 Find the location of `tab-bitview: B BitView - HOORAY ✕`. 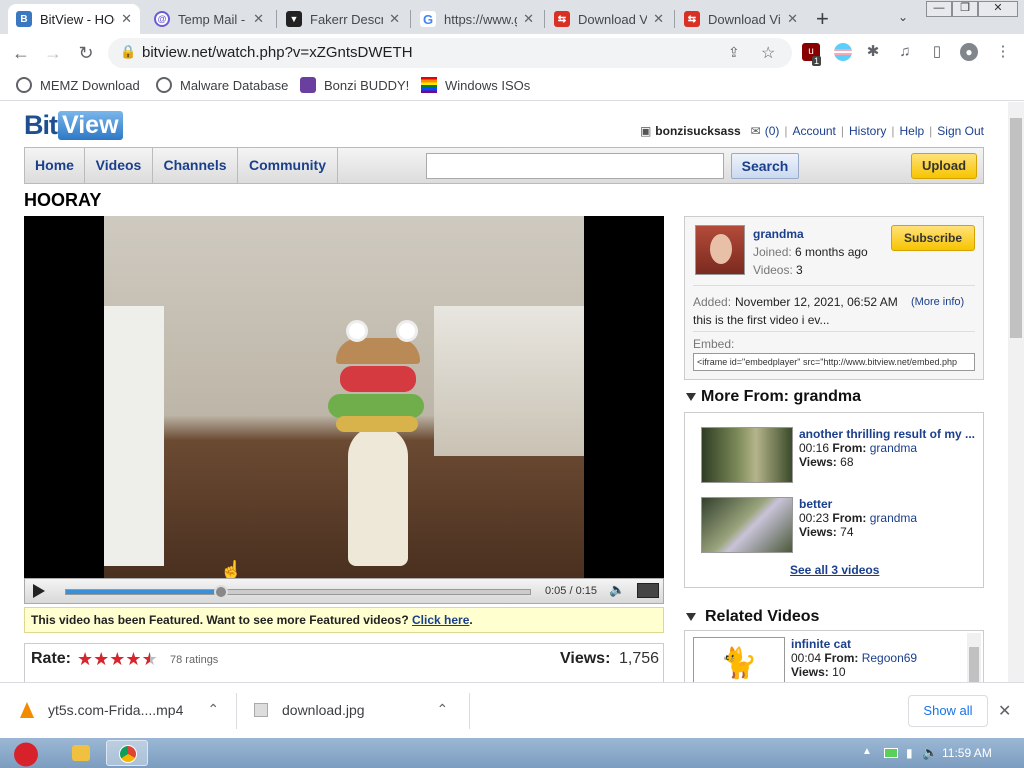

tab-bitview: B BitView - HOORAY ✕ is located at coordinates (74, 19).